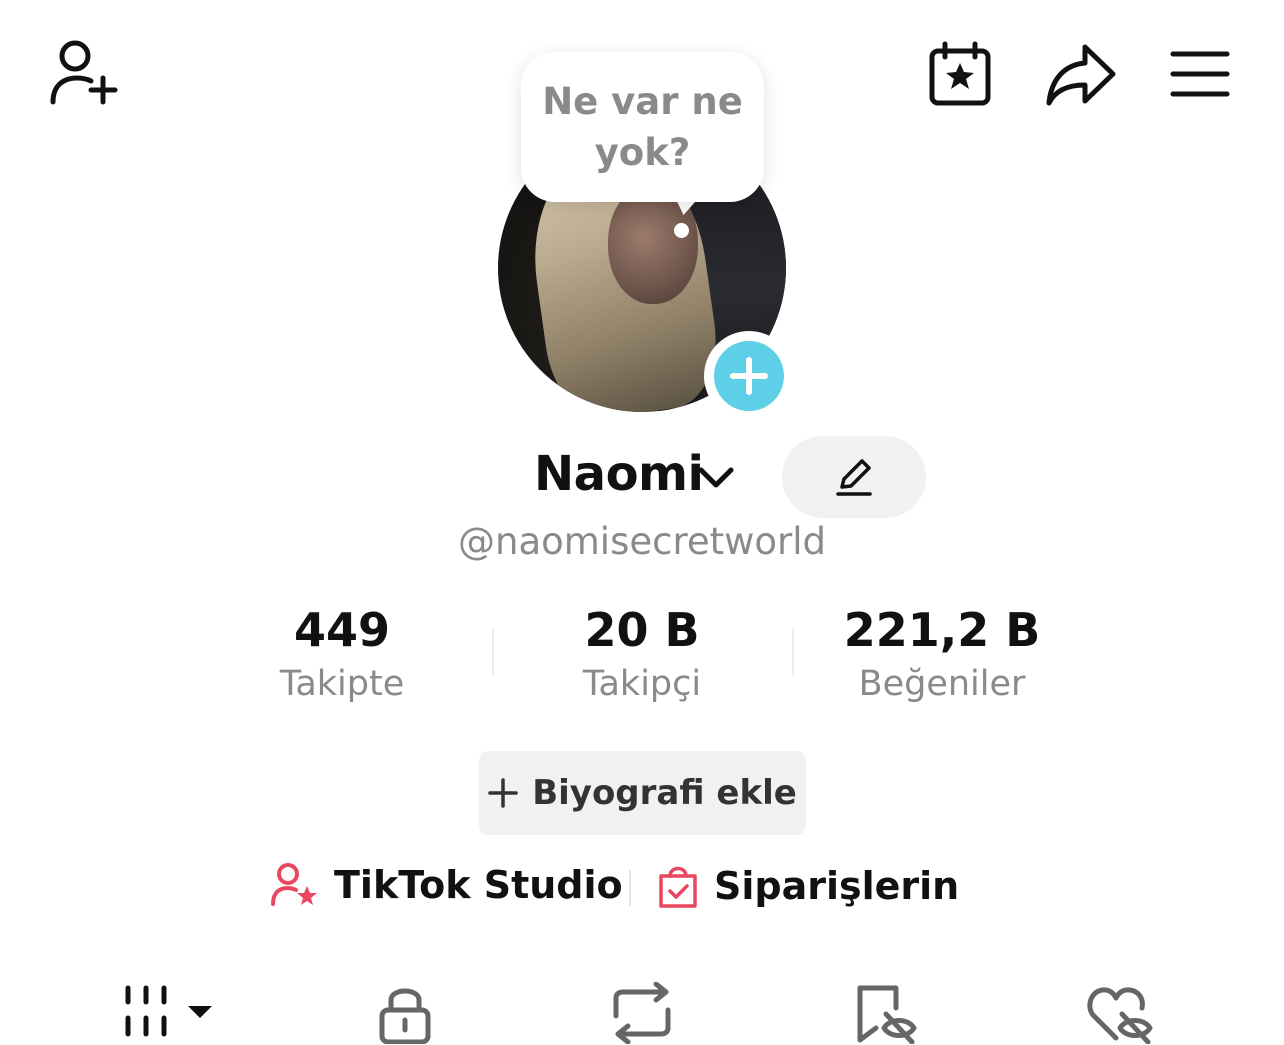  I want to click on grid-icon, so click(168, 1011).